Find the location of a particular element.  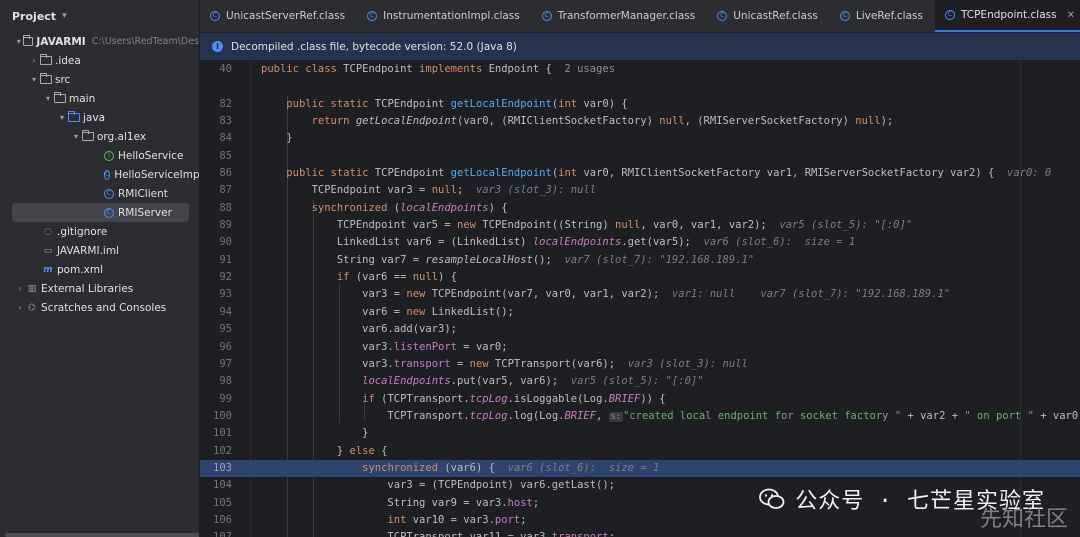

line-number: 92 is located at coordinates (225, 277).